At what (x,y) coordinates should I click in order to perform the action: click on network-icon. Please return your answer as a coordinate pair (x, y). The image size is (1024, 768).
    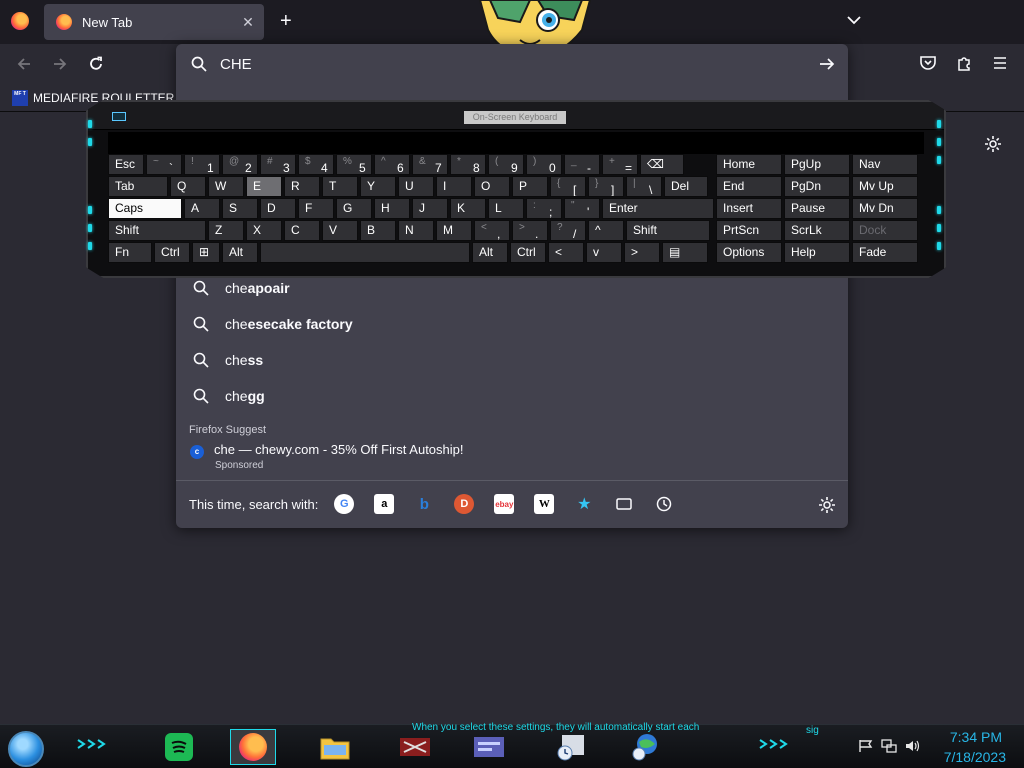
    Looking at the image, I should click on (889, 746).